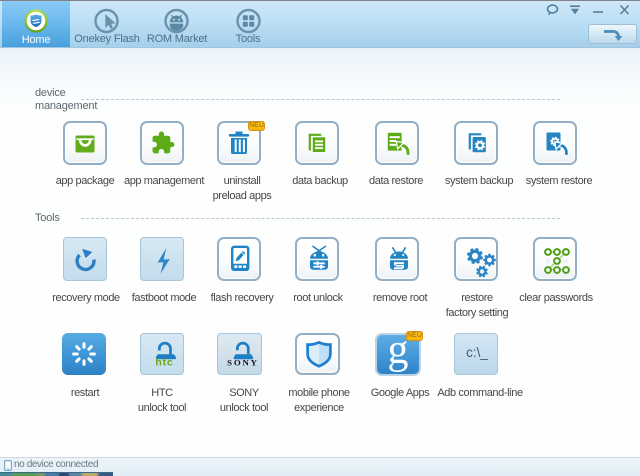 The width and height of the screenshot is (640, 476). Describe the element at coordinates (164, 363) in the screenshot. I see `svg-text: htc` at that location.